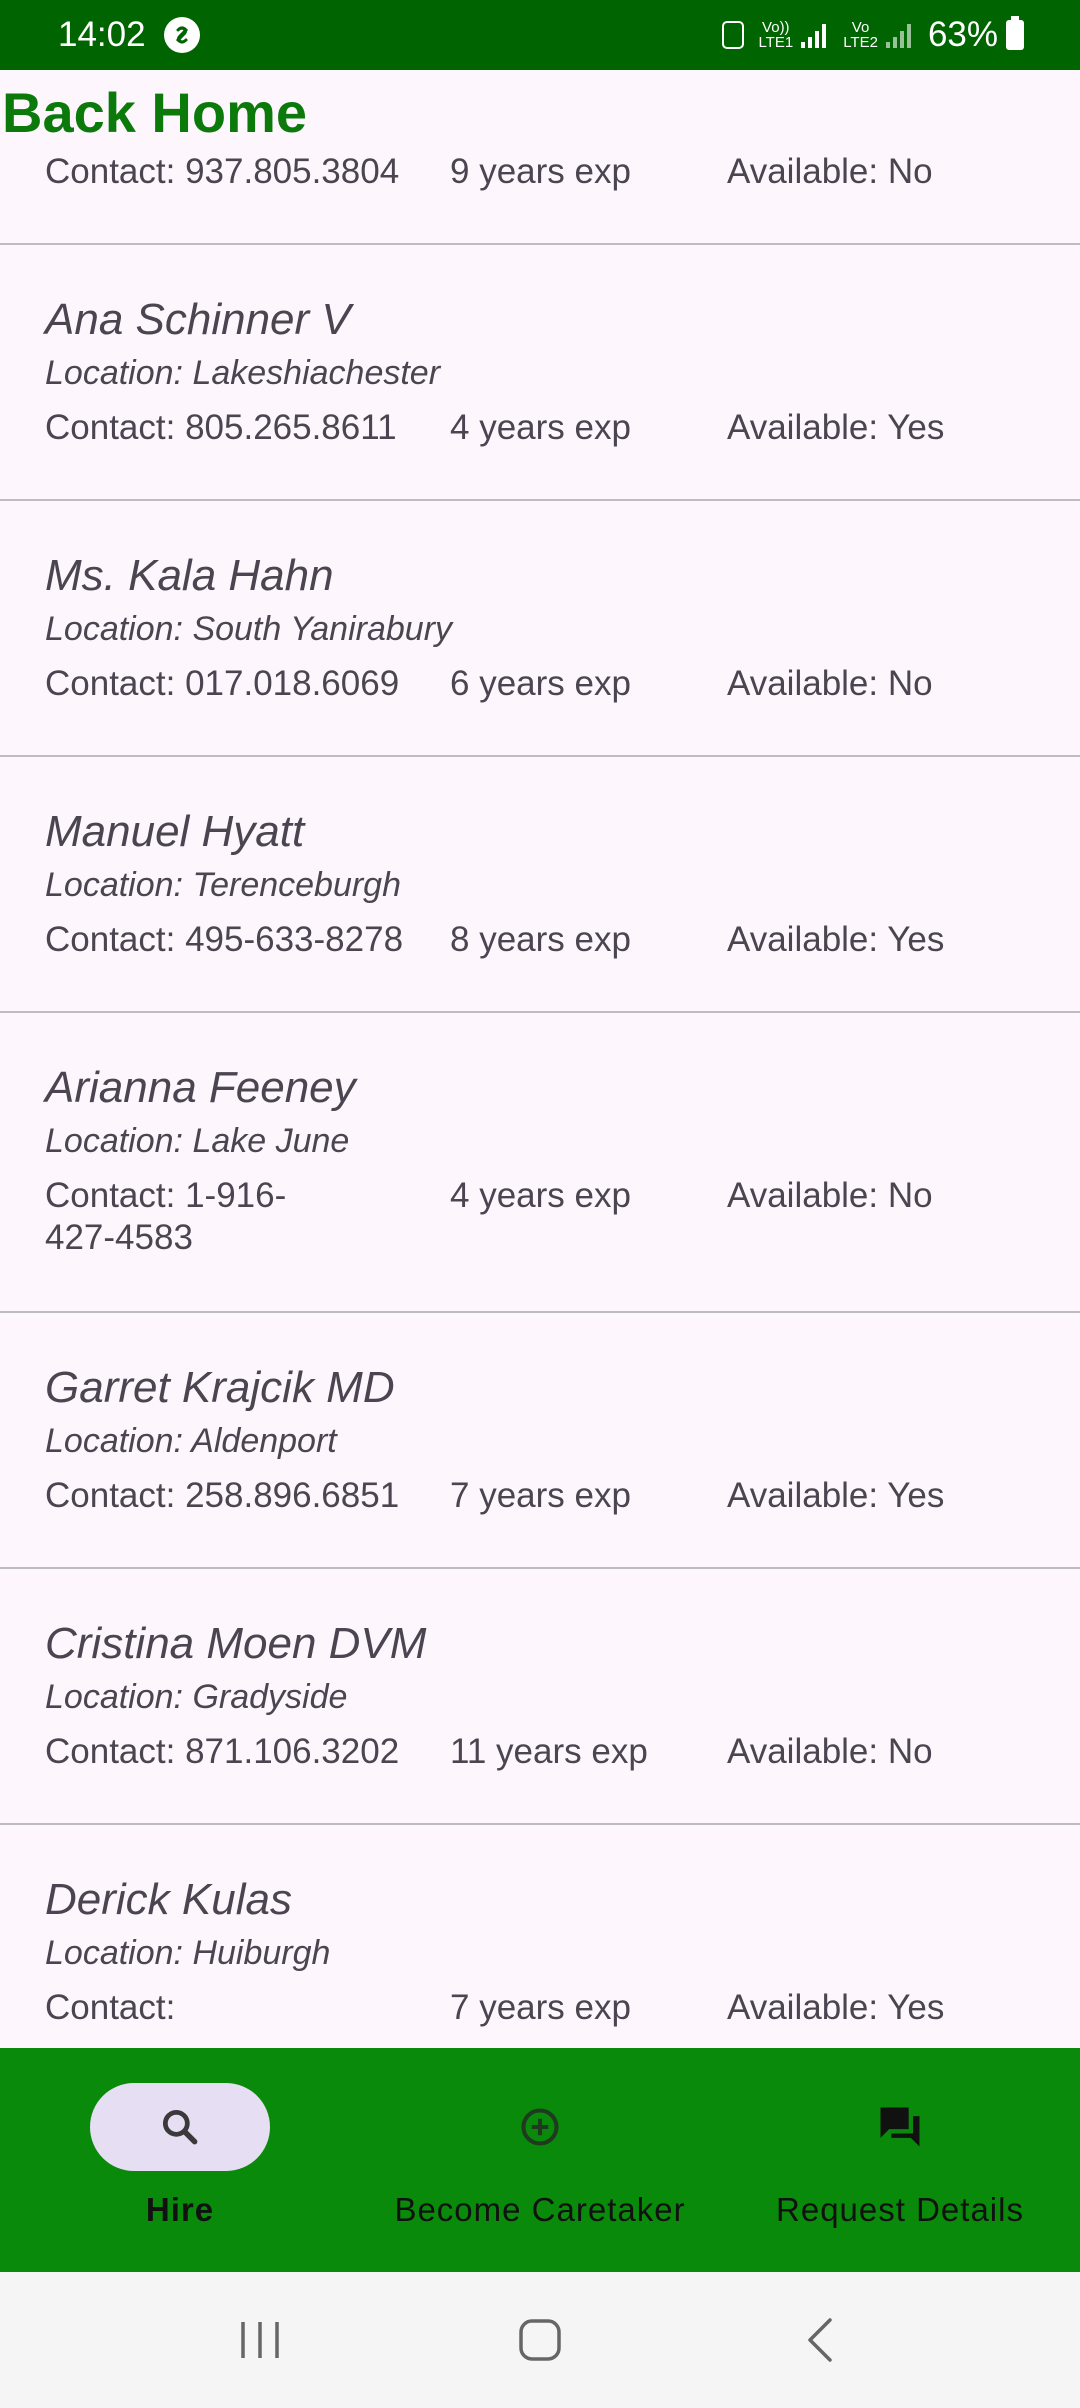 The height and width of the screenshot is (2408, 1080). Describe the element at coordinates (549, 1751) in the screenshot. I see `caretaker-experience: 11 years exp` at that location.